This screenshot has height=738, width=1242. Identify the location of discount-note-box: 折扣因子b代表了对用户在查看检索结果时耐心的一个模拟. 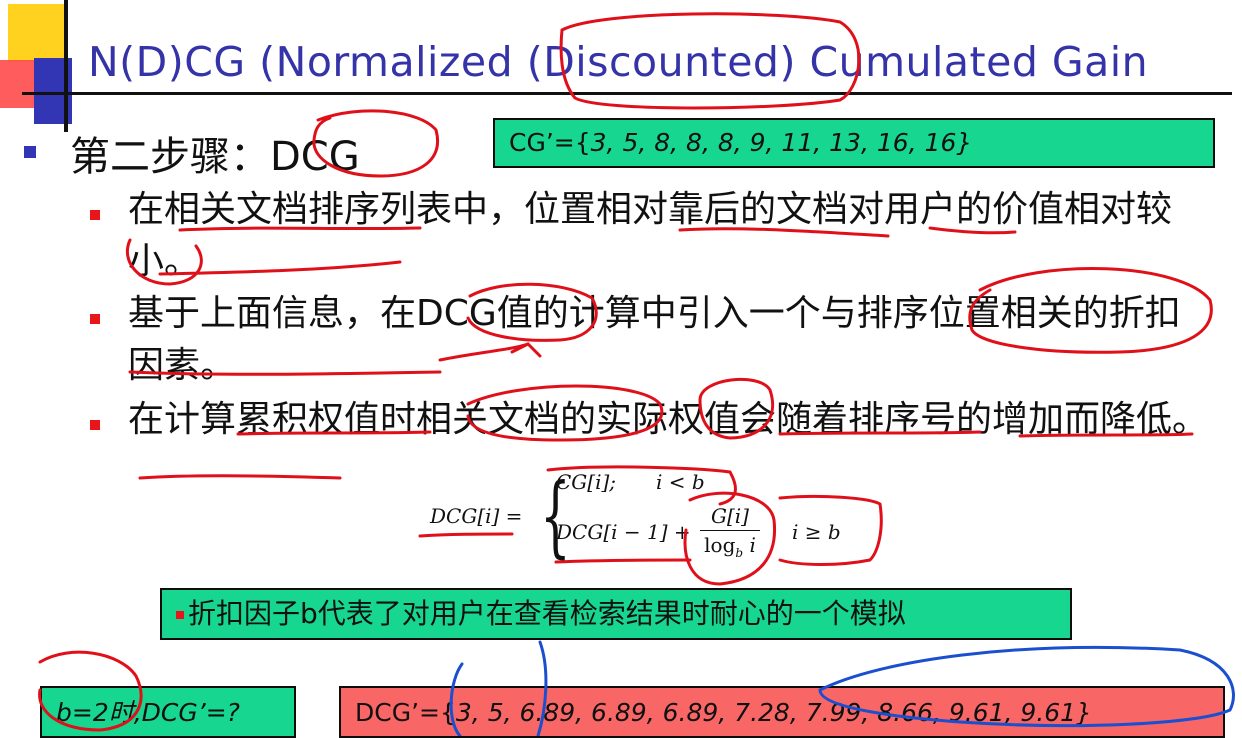
(616, 614).